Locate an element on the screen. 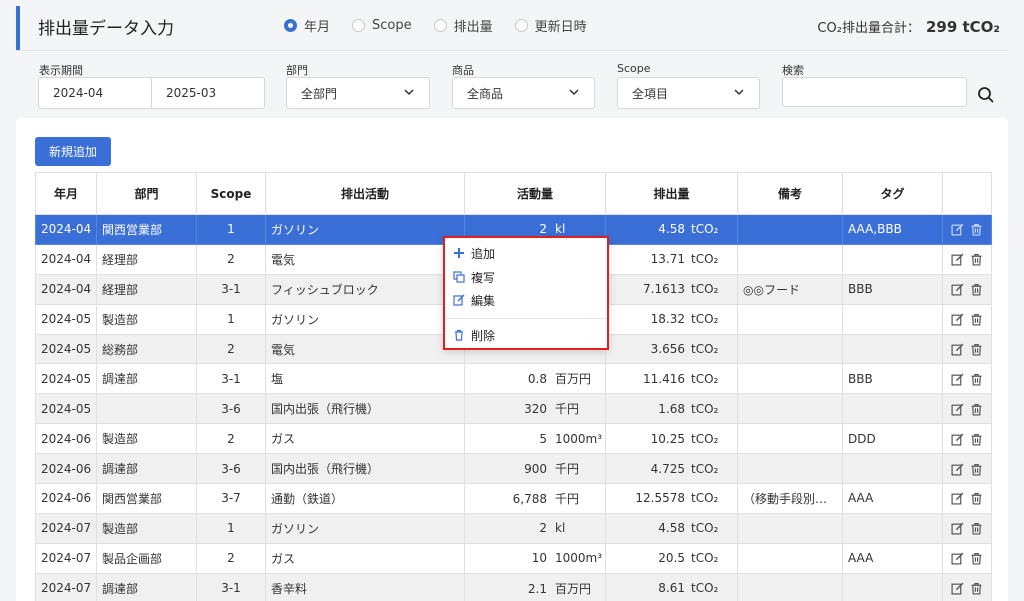 The height and width of the screenshot is (601, 1024). context-menu-copy: 複写 is located at coordinates (474, 277).